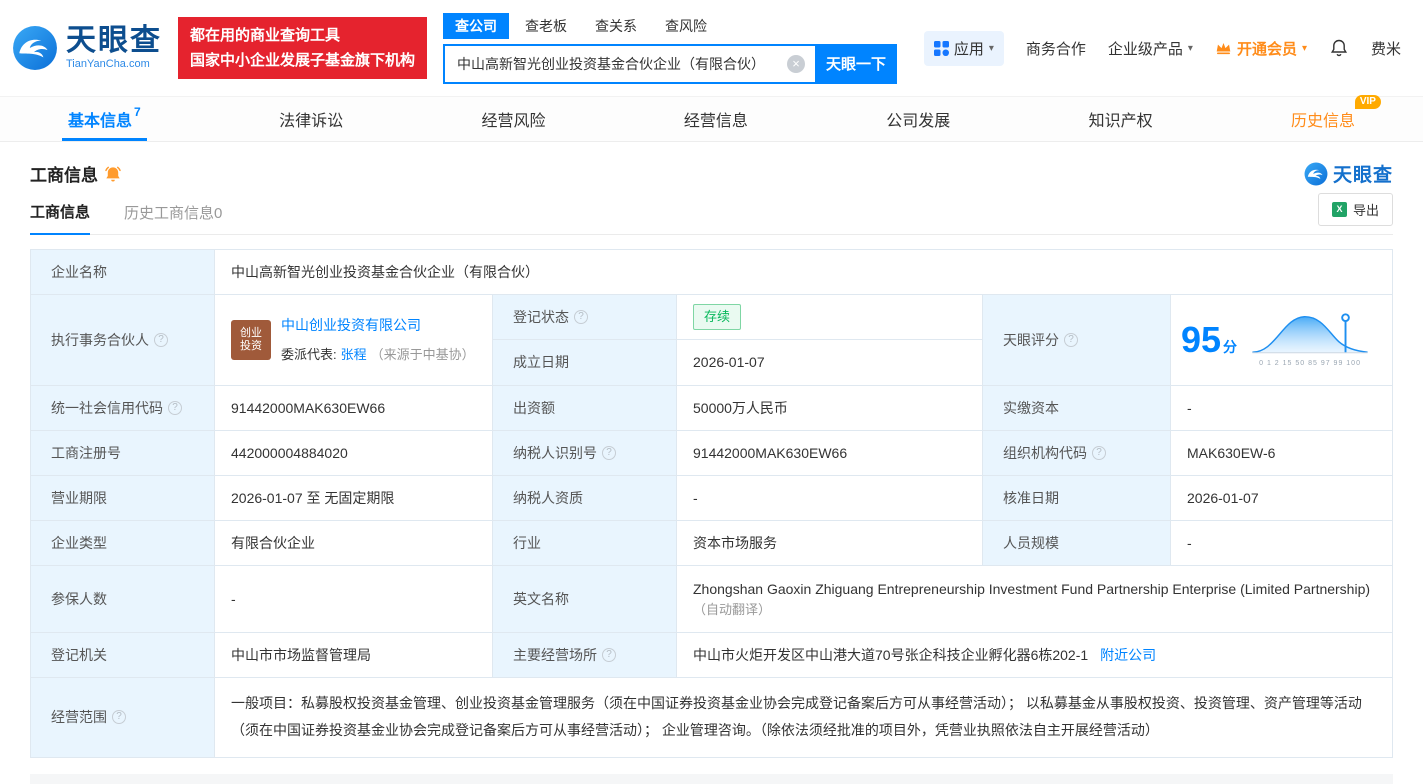  Describe the element at coordinates (113, 174) in the screenshot. I see `monitor-alarm-icon` at that location.